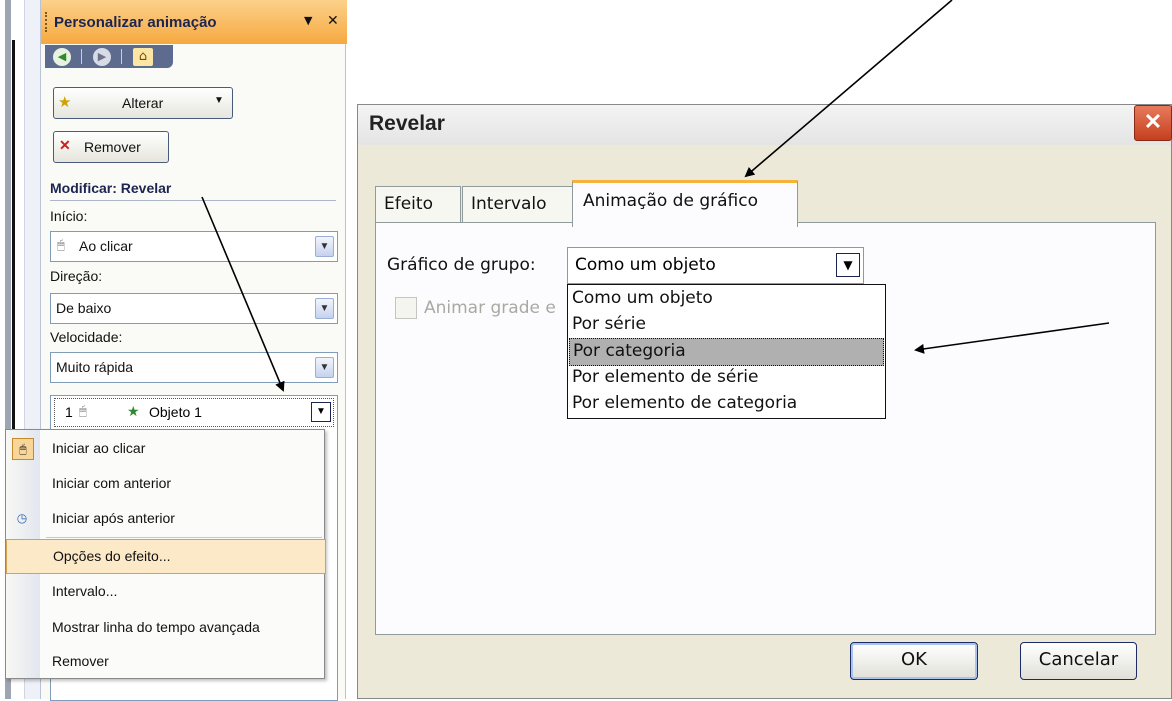 The image size is (1172, 701). Describe the element at coordinates (406, 308) in the screenshot. I see `animate-grid-checkbox` at that location.